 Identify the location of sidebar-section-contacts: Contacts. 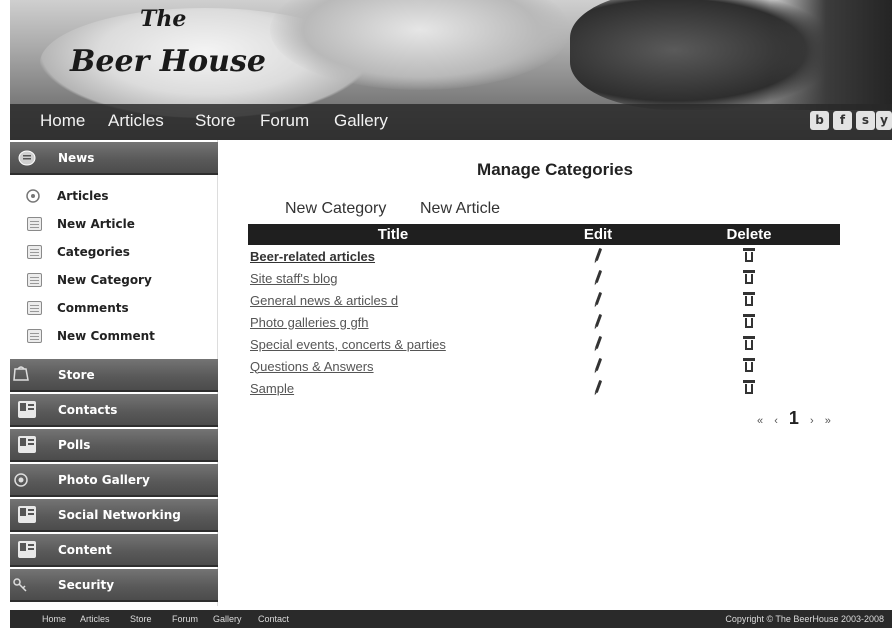
(114, 410).